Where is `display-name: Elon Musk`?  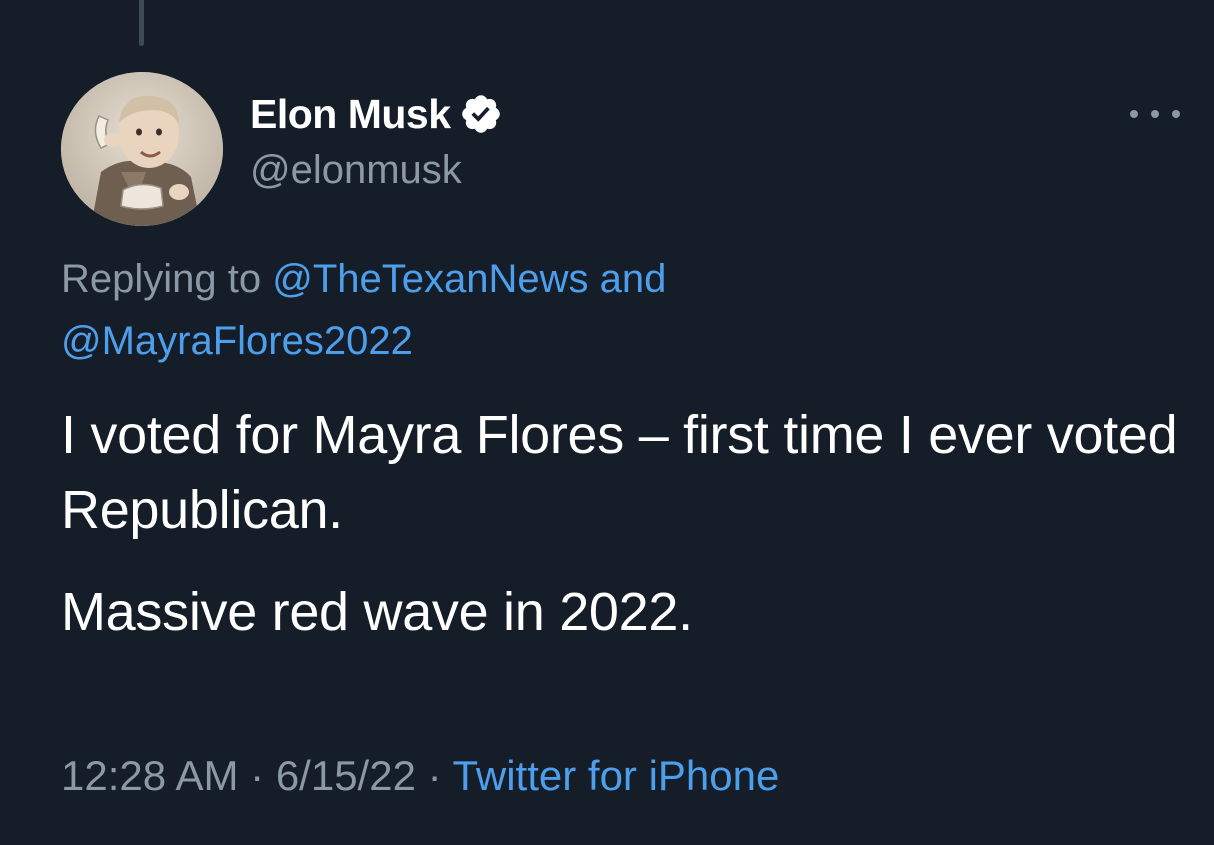 display-name: Elon Musk is located at coordinates (350, 114).